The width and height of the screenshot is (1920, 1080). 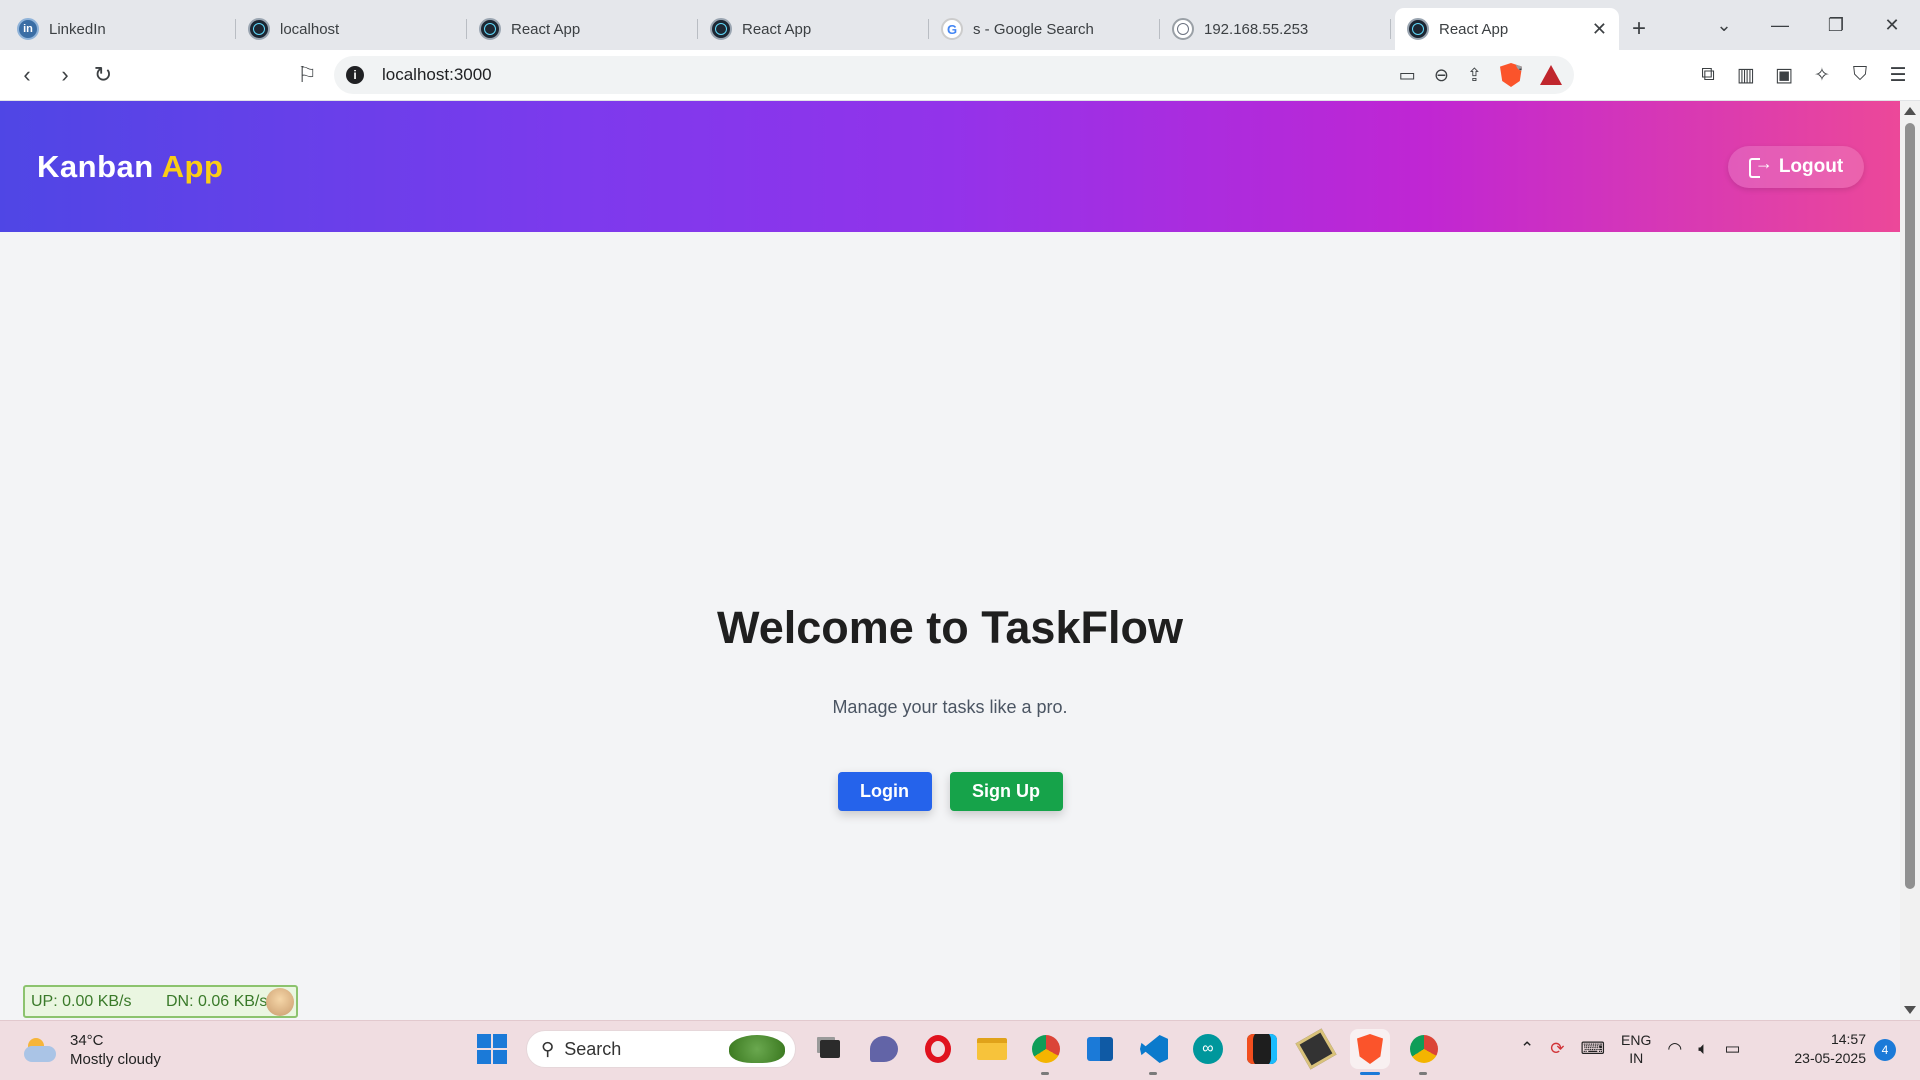 I want to click on bookmark-icon: ⚐, so click(x=307, y=75).